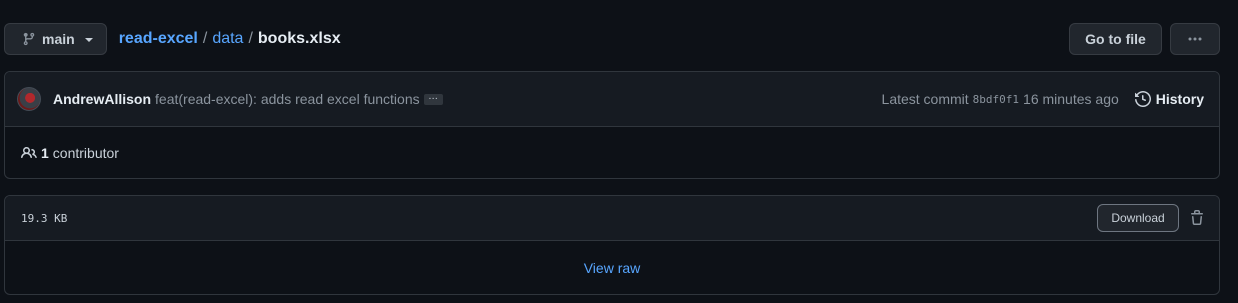 The width and height of the screenshot is (1238, 303). Describe the element at coordinates (996, 99) in the screenshot. I see `commit-sha-link: 8bdf0f1` at that location.